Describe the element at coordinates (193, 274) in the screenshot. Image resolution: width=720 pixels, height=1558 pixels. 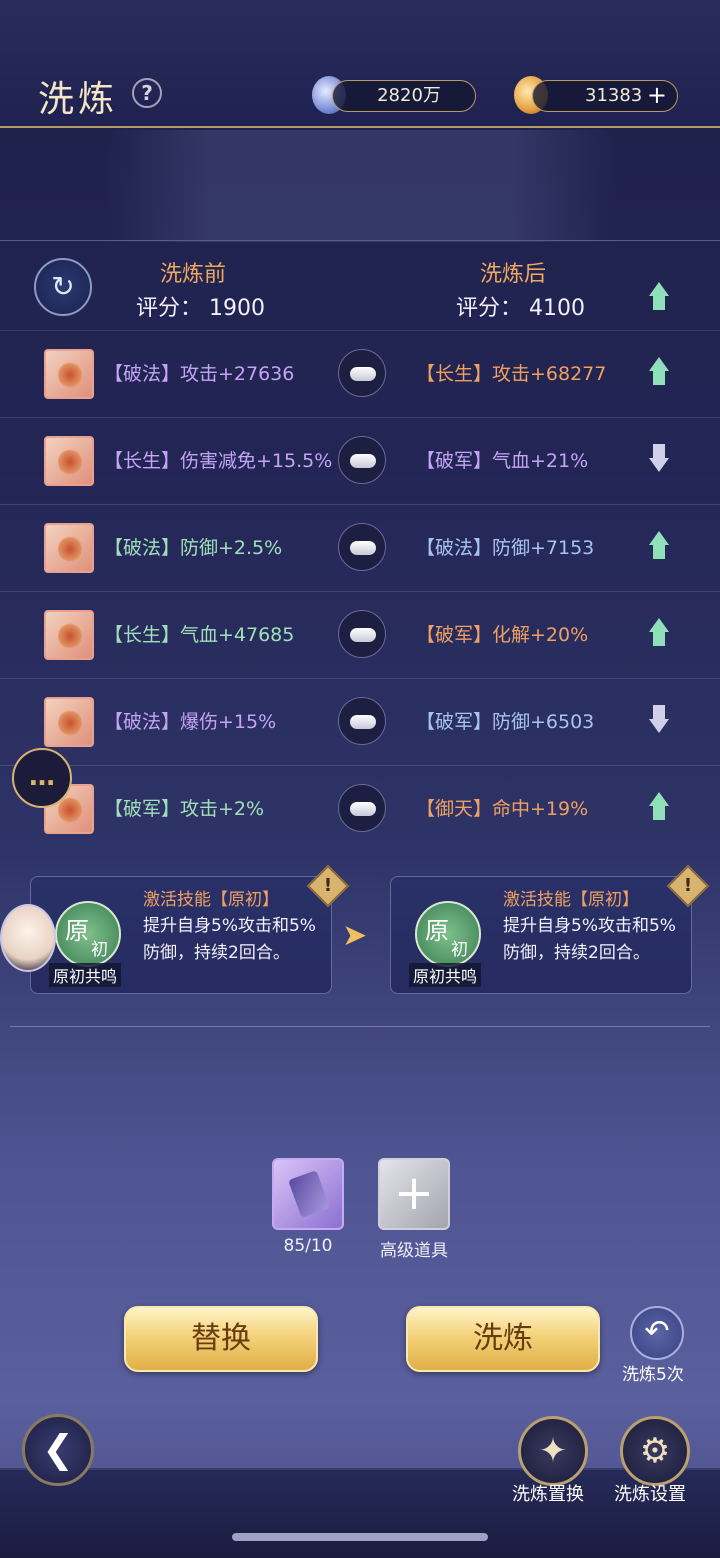
I see `before-label: 洗炼前` at that location.